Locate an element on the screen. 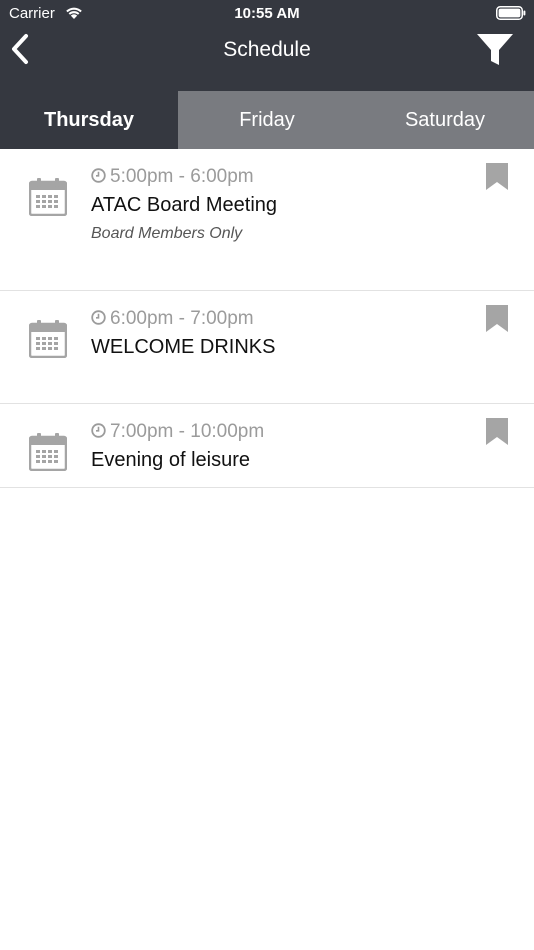 The width and height of the screenshot is (534, 950). status-bar: Carrier 10:55 AM is located at coordinates (267, 14).